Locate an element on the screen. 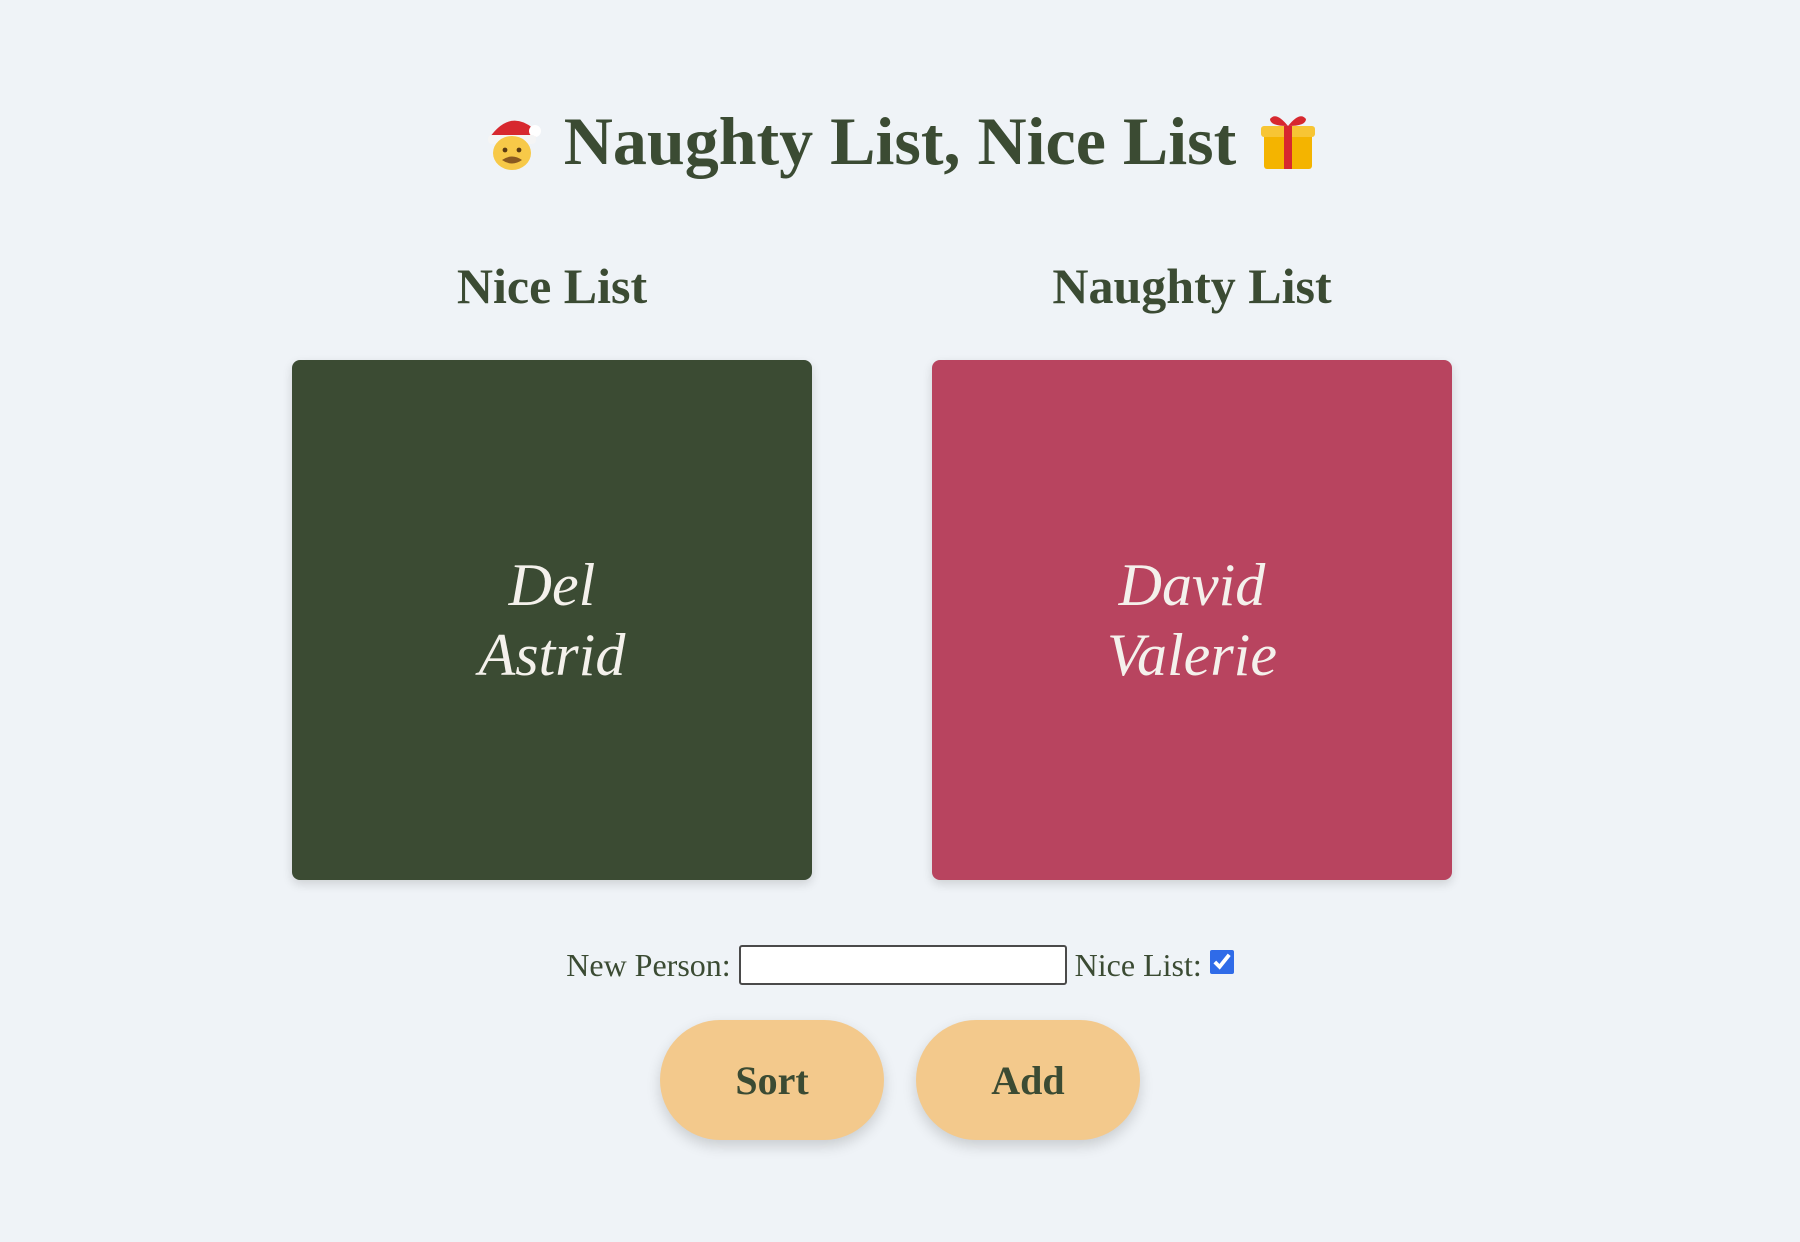 The image size is (1800, 1242). nice-list-item: Del is located at coordinates (552, 585).